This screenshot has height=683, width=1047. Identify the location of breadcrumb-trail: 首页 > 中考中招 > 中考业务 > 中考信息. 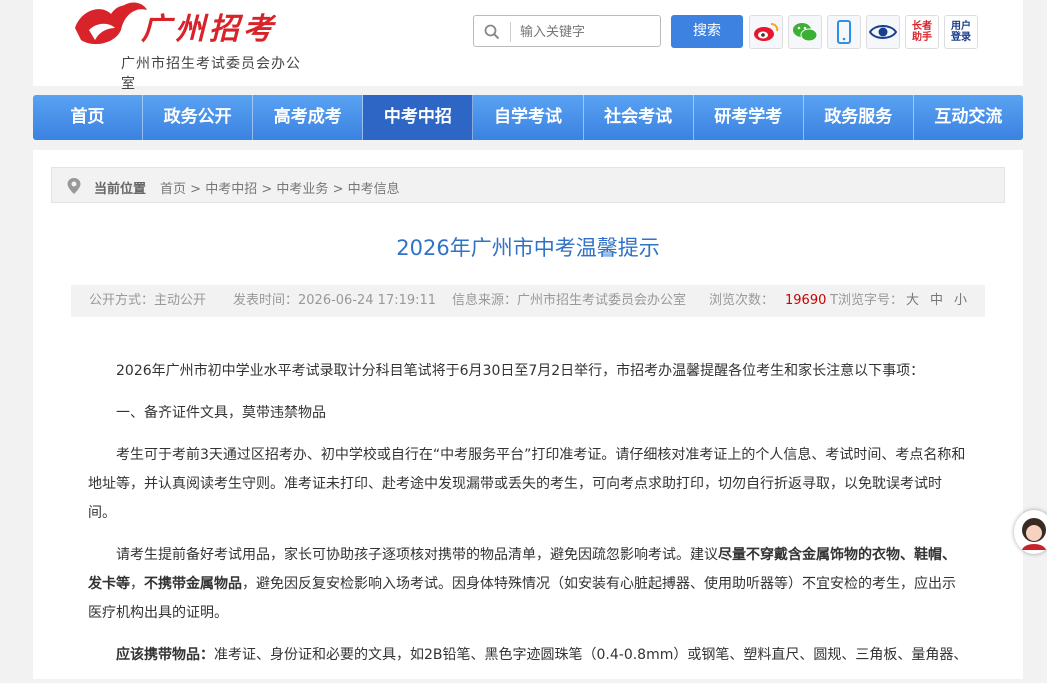
(280, 187).